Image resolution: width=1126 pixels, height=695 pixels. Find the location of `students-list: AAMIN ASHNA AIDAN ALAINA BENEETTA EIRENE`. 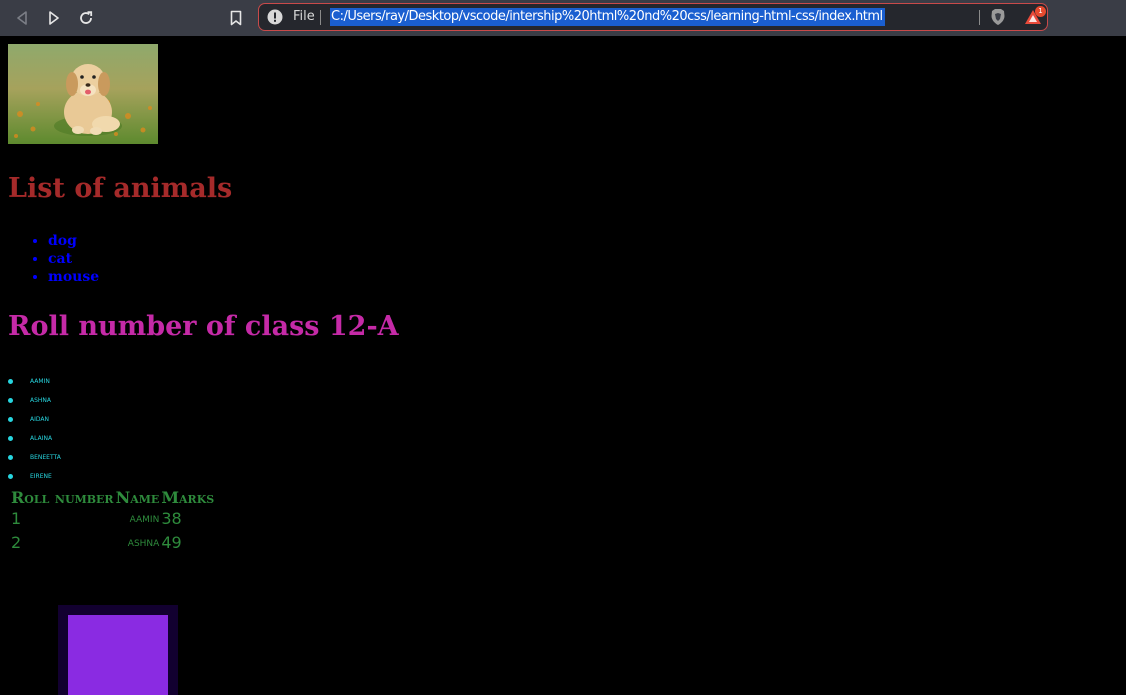

students-list: AAMIN ASHNA AIDAN ALAINA BENEETTA EIRENE is located at coordinates (34, 429).